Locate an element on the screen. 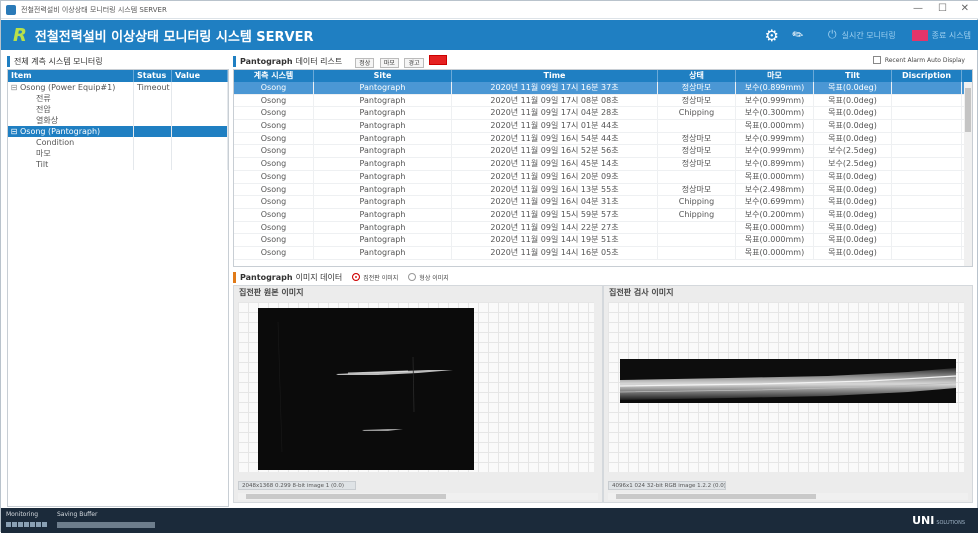 The width and height of the screenshot is (978, 533). close-button: ✕ is located at coordinates (965, 8).